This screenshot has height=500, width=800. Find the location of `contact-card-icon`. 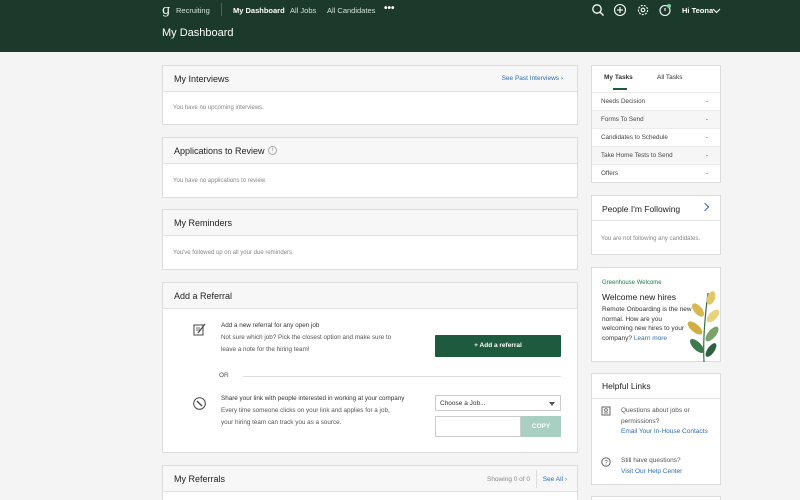

contact-card-icon is located at coordinates (606, 411).